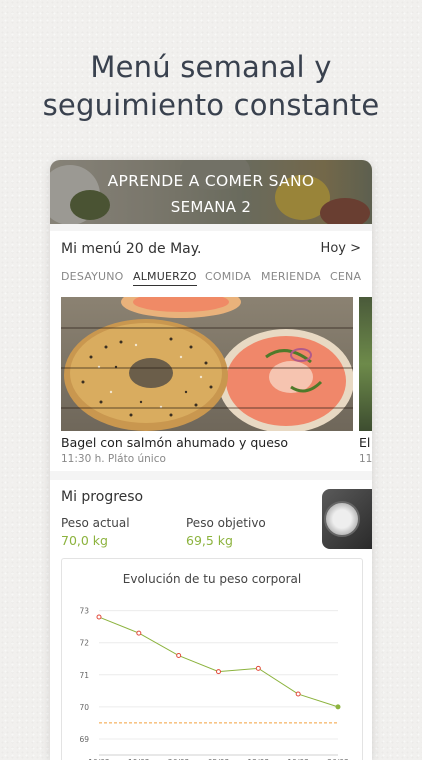 The width and height of the screenshot is (422, 760). I want to click on current-weight-value: 70,0 kg, so click(84, 540).